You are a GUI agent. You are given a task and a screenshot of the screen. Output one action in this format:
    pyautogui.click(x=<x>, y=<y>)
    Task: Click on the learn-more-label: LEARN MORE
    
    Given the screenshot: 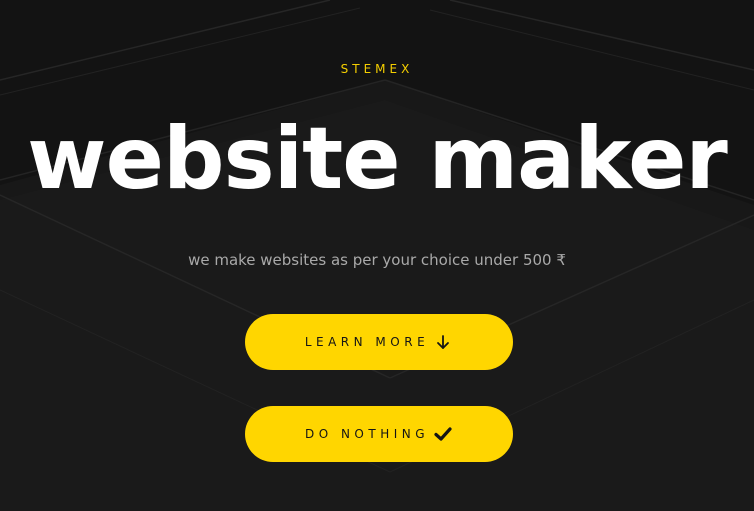 What is the action you would take?
    pyautogui.click(x=367, y=342)
    